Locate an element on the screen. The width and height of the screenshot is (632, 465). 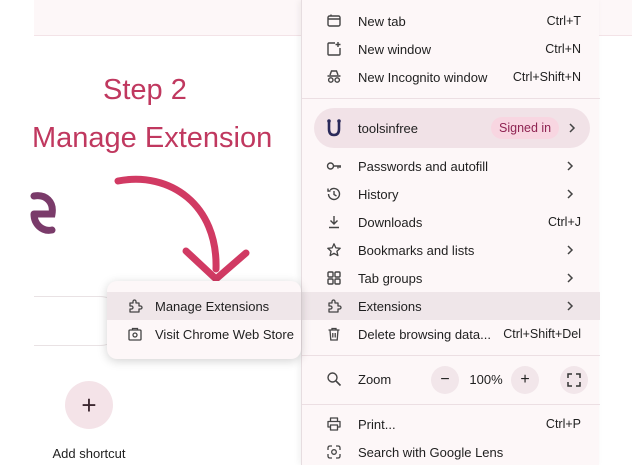
zoom-value: 100% is located at coordinates (486, 379).